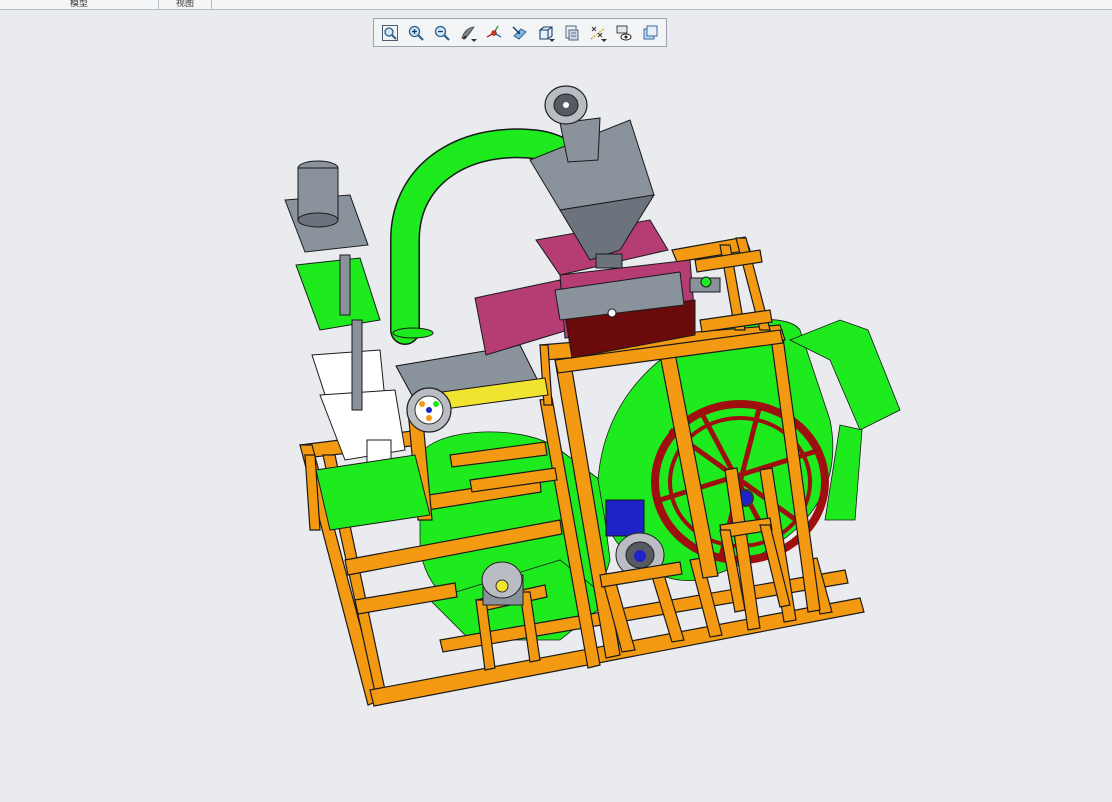 This screenshot has height=802, width=1112. Describe the element at coordinates (566, 105) in the screenshot. I see `top-pulley` at that location.